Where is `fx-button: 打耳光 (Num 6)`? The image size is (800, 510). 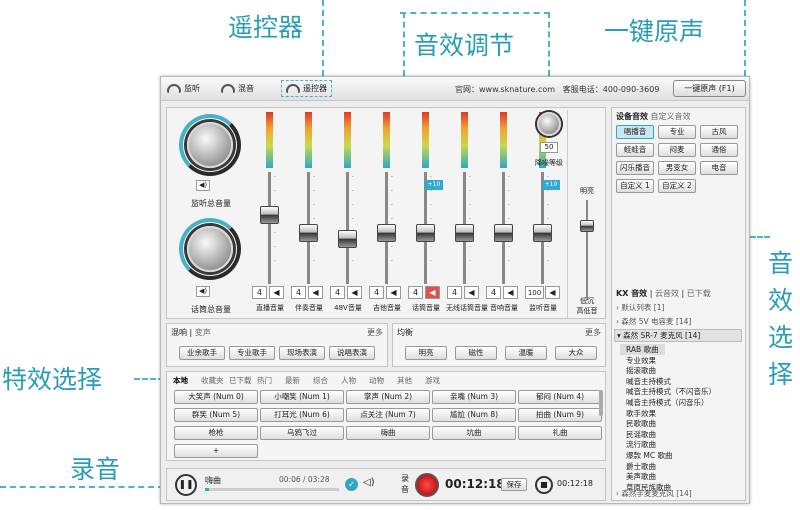
fx-button: 打耳光 (Num 6) is located at coordinates (302, 415).